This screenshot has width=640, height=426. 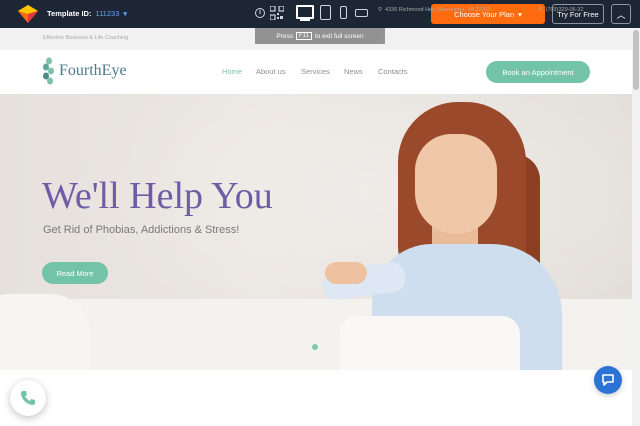 What do you see at coordinates (305, 12) in the screenshot?
I see `desktop-icon` at bounding box center [305, 12].